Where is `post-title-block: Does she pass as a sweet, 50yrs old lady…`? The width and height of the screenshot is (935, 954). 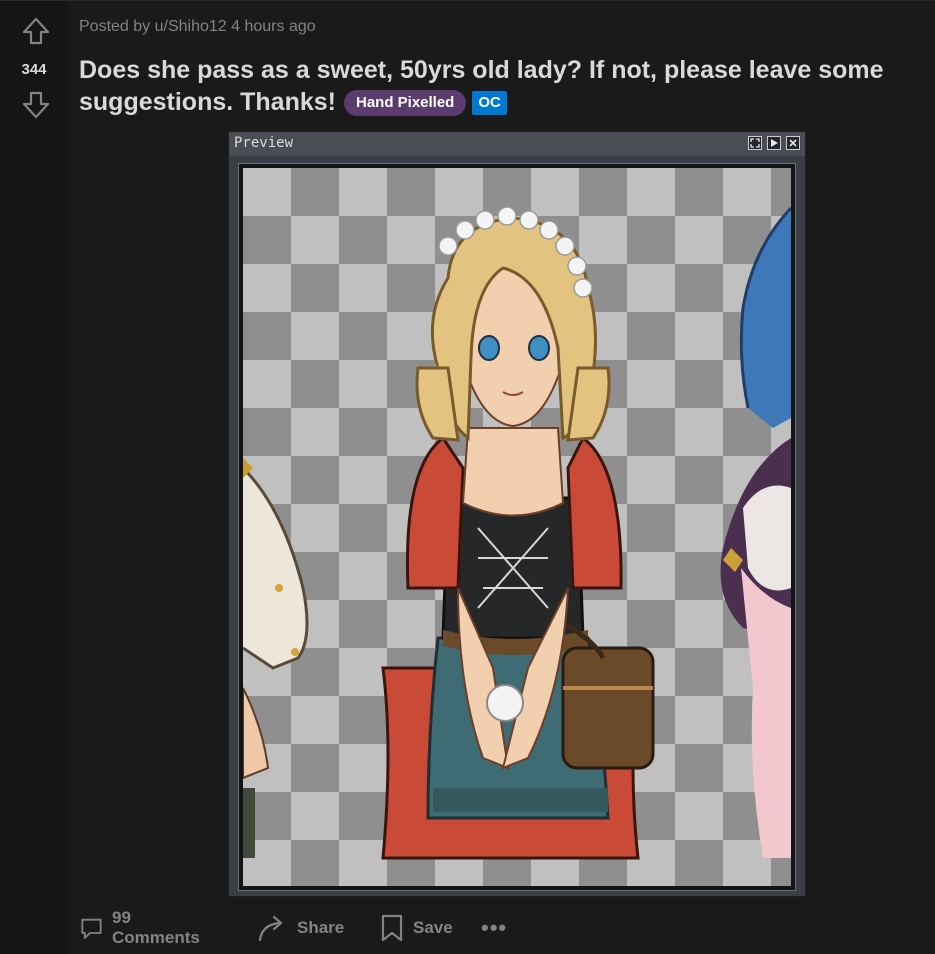
post-title-block: Does she pass as a sweet, 50yrs old lady… is located at coordinates (499, 86).